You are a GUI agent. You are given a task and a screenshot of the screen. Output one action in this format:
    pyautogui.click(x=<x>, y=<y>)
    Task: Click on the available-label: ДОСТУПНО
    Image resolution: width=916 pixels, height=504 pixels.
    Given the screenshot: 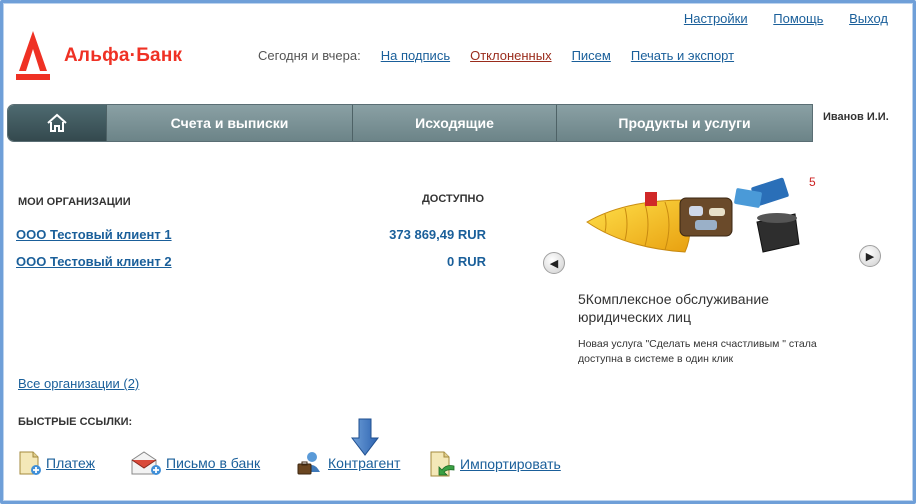 What is the action you would take?
    pyautogui.click(x=452, y=199)
    